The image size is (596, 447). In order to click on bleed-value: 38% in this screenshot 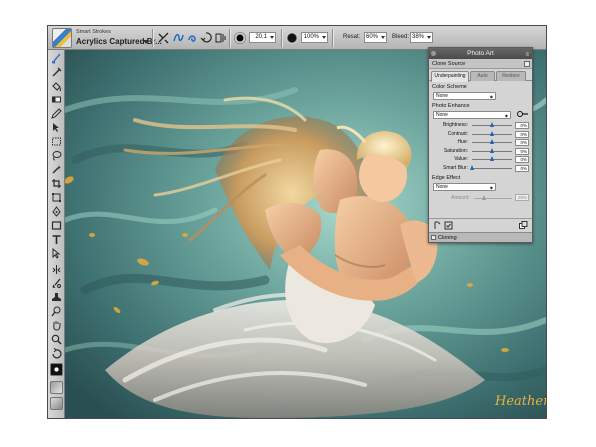, I will do `click(417, 37)`.